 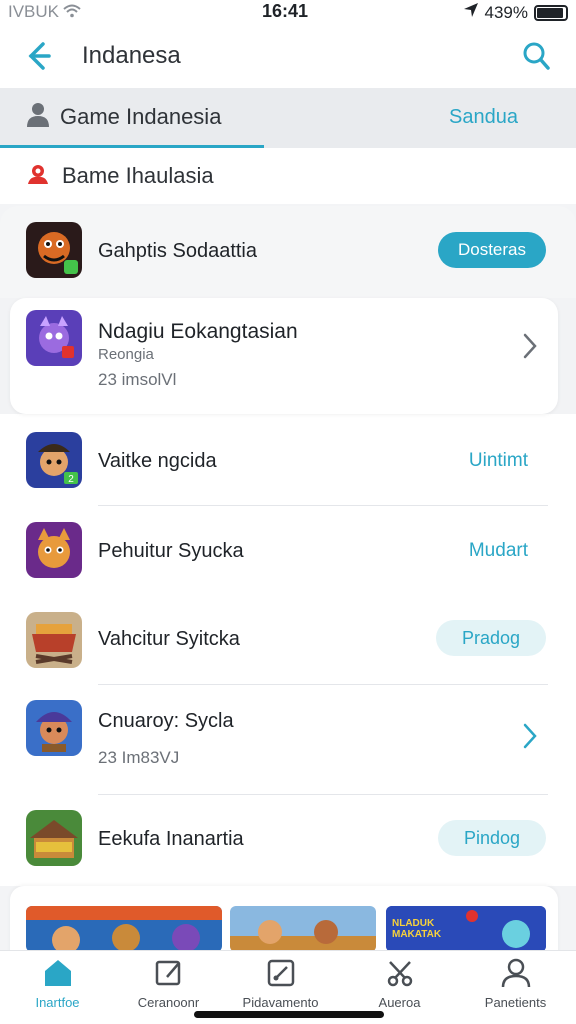 I want to click on game-name: Pehuitur Syucka, so click(x=171, y=551).